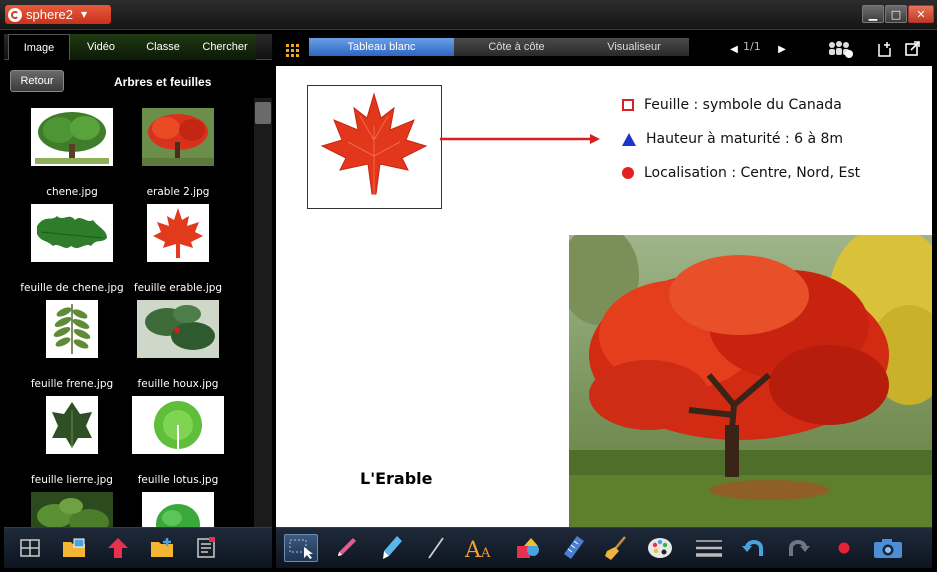 This screenshot has height=572, width=937. What do you see at coordinates (782, 49) in the screenshot?
I see `next-page-icon: ▶` at bounding box center [782, 49].